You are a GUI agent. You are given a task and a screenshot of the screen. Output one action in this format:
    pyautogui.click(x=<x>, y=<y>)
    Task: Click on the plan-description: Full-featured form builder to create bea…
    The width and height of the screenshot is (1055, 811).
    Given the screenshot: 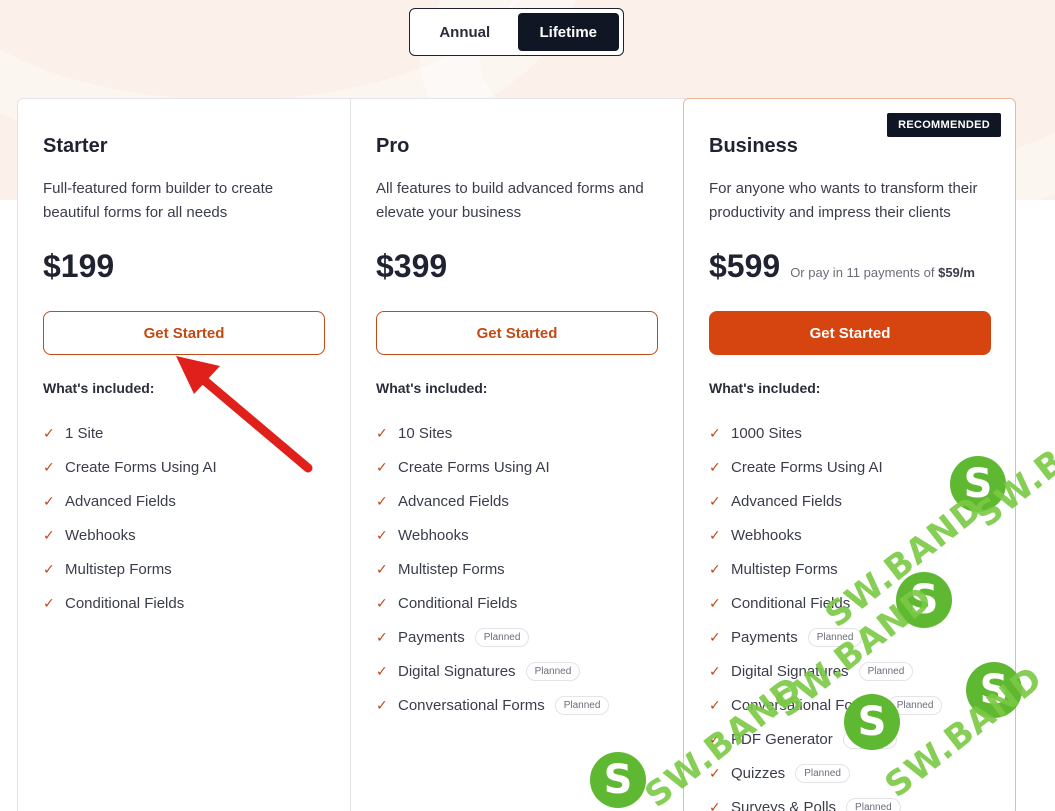 What is the action you would take?
    pyautogui.click(x=158, y=200)
    